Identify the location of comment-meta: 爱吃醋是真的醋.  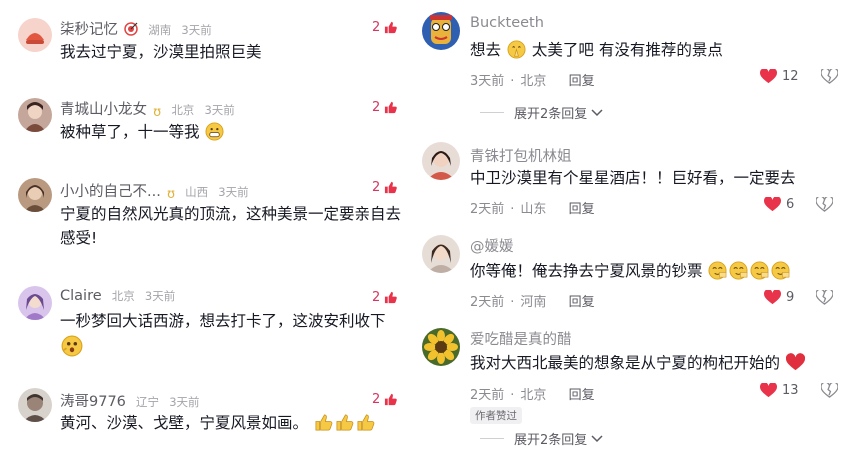
(521, 338).